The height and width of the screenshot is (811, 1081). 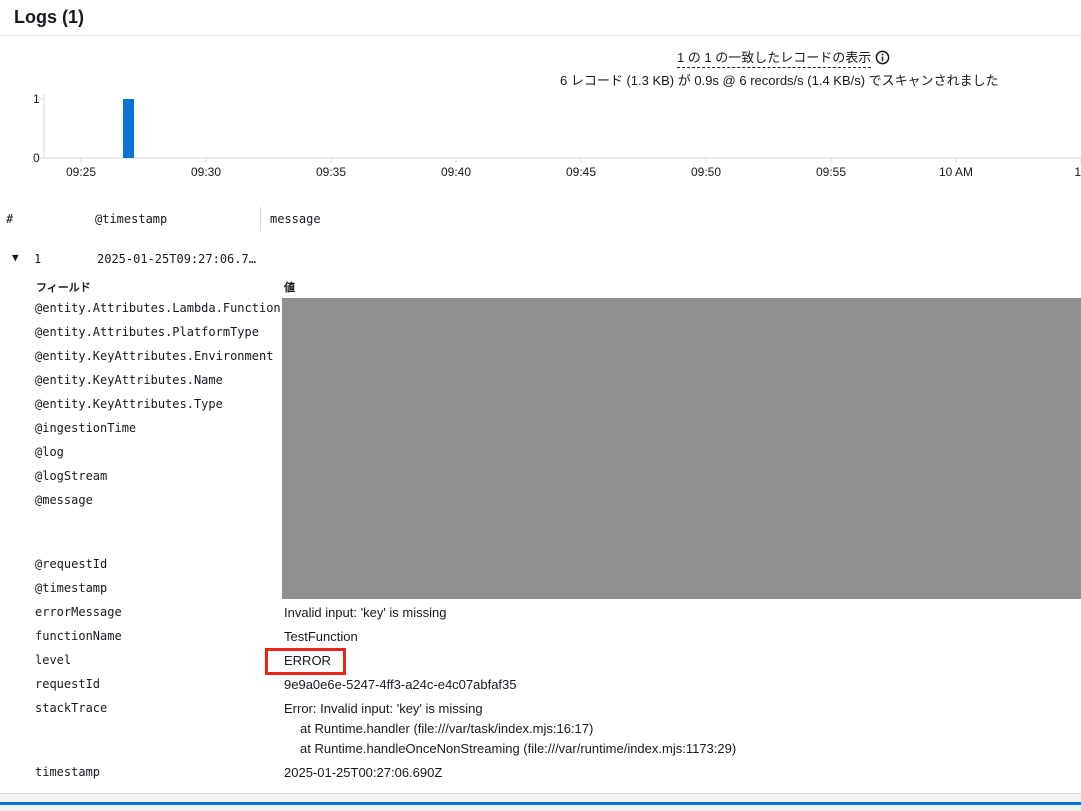 What do you see at coordinates (363, 772) in the screenshot?
I see `timestamp-value: 2025-01-25T00:27:06.690Z` at bounding box center [363, 772].